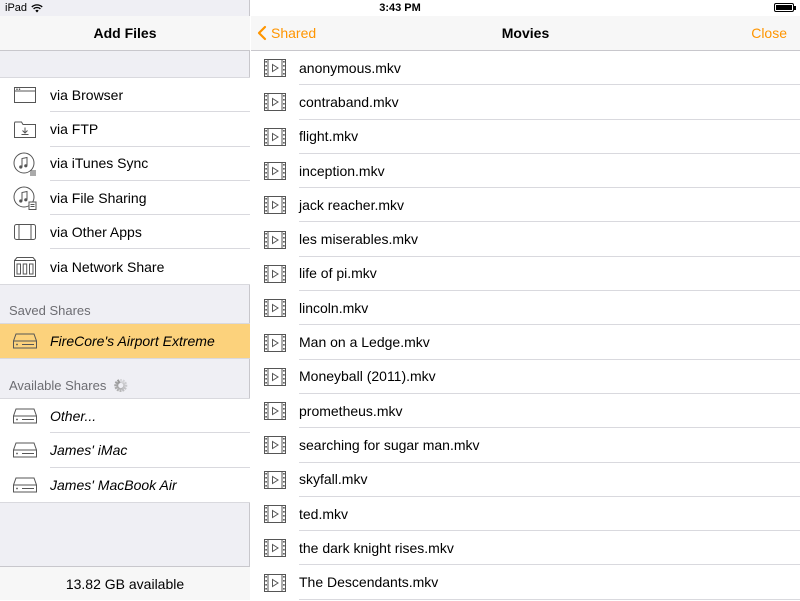  I want to click on loading-spinner-icon, so click(121, 385).